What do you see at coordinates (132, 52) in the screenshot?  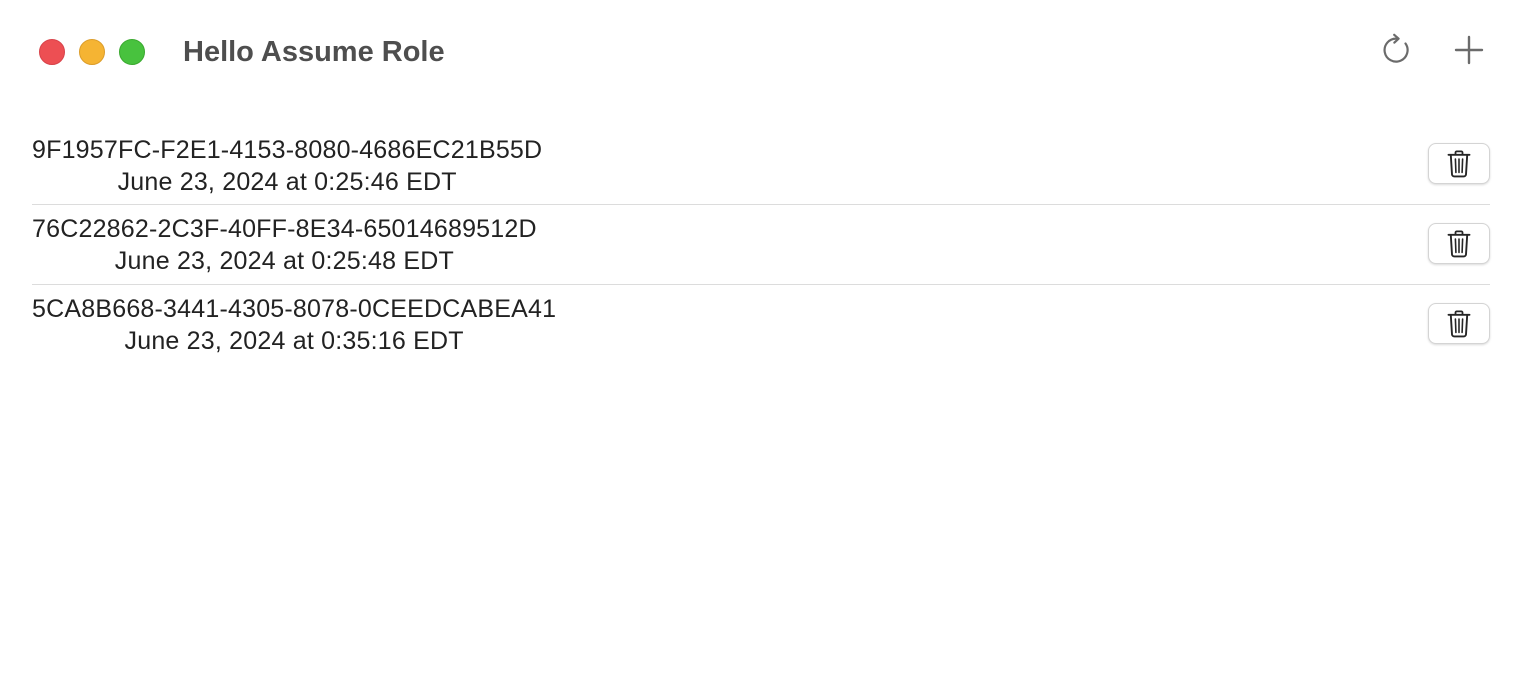 I see `zoom-window-button` at bounding box center [132, 52].